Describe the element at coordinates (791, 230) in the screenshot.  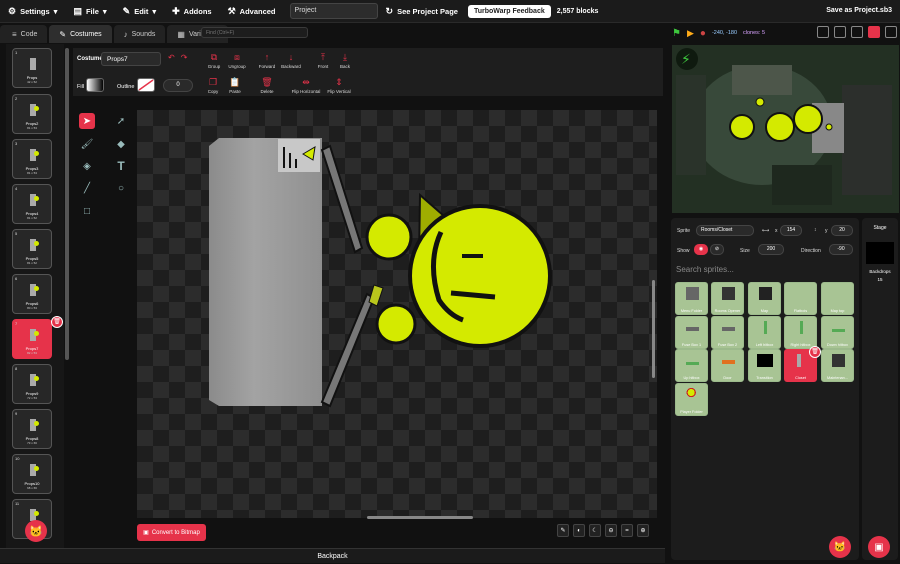
I see `x-input: 154` at that location.